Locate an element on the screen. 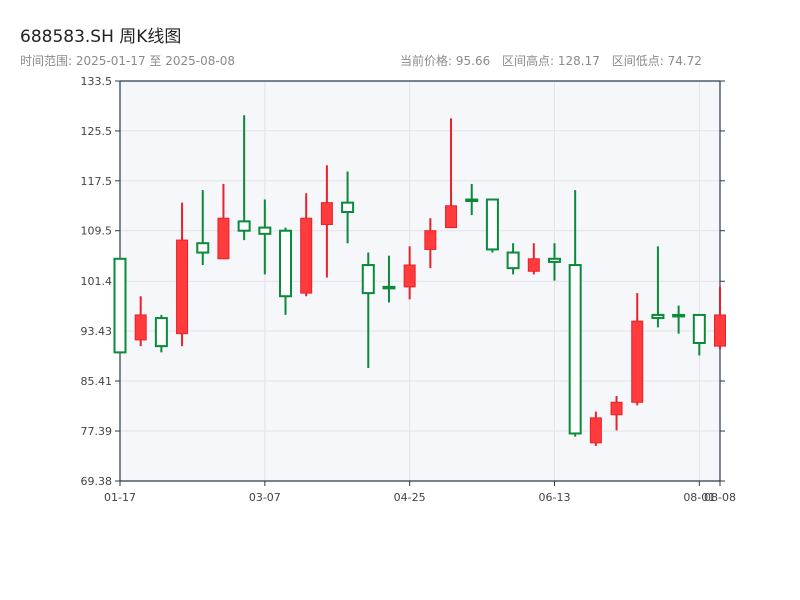 The image size is (800, 600). x-tick-label: 03-07 is located at coordinates (265, 497).